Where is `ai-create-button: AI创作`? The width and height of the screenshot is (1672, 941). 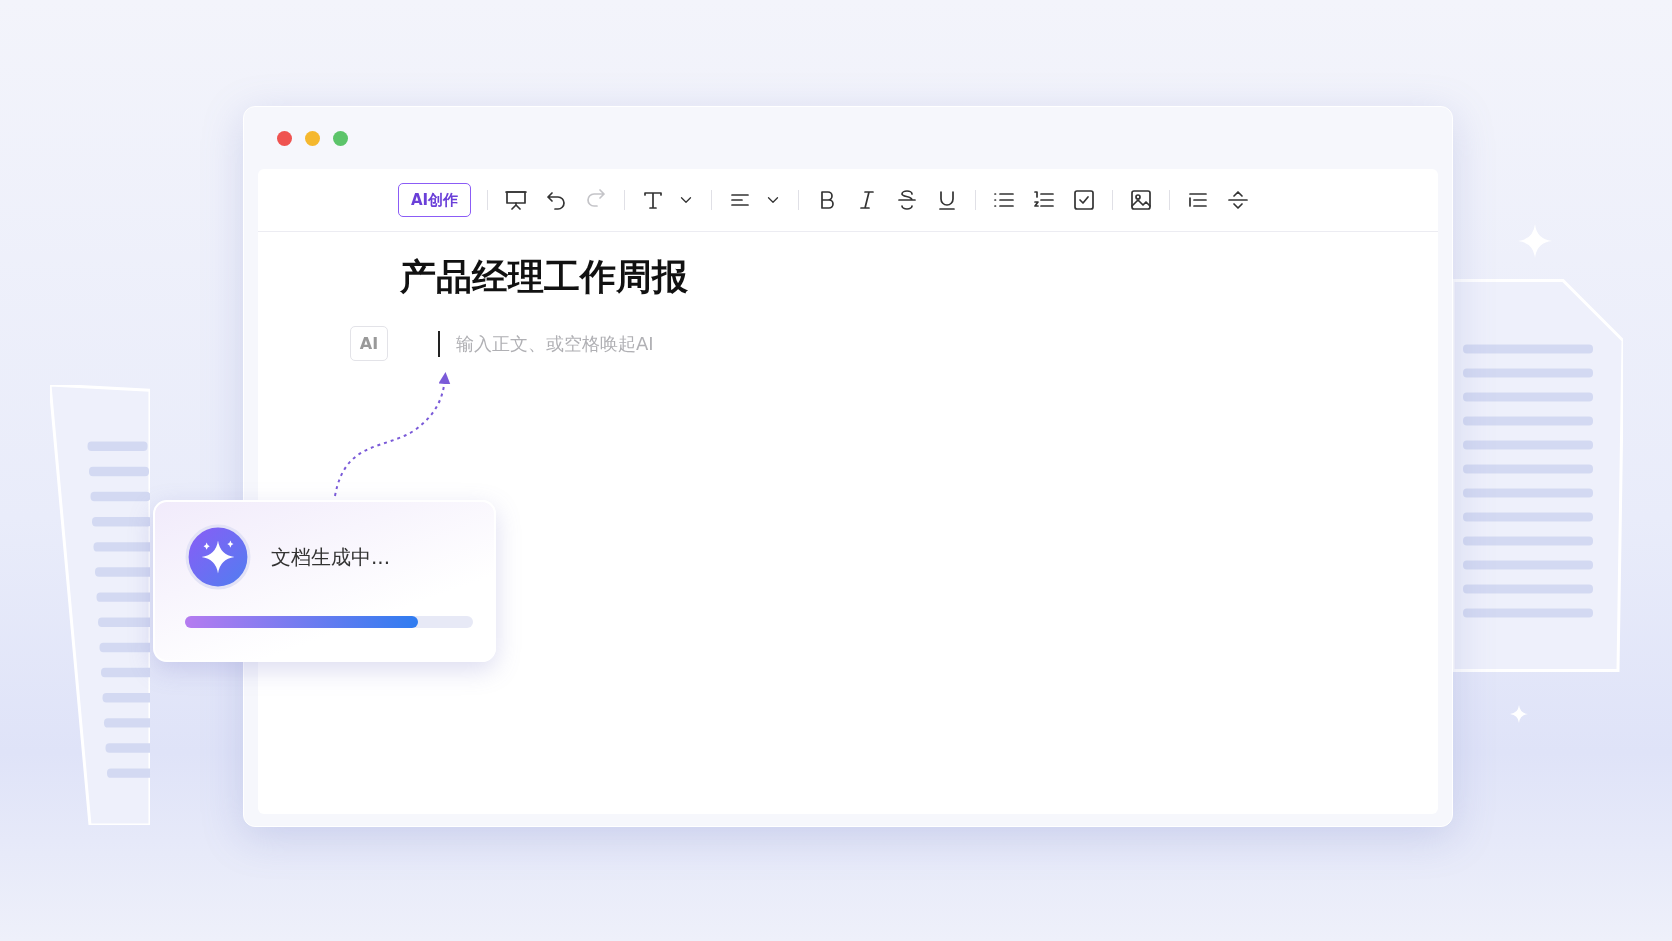 ai-create-button: AI创作 is located at coordinates (435, 200).